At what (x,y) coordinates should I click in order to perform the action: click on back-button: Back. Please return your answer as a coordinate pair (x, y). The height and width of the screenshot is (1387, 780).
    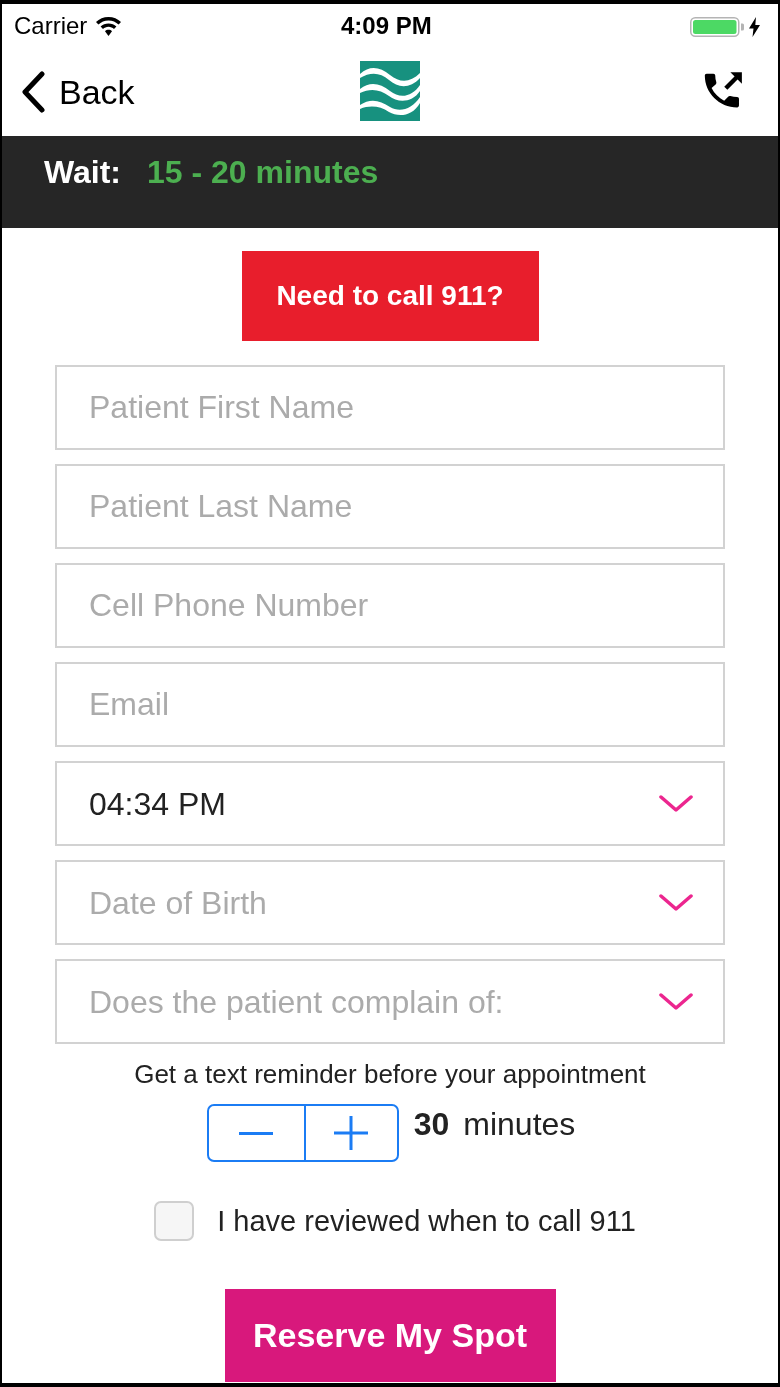
    Looking at the image, I should click on (77, 92).